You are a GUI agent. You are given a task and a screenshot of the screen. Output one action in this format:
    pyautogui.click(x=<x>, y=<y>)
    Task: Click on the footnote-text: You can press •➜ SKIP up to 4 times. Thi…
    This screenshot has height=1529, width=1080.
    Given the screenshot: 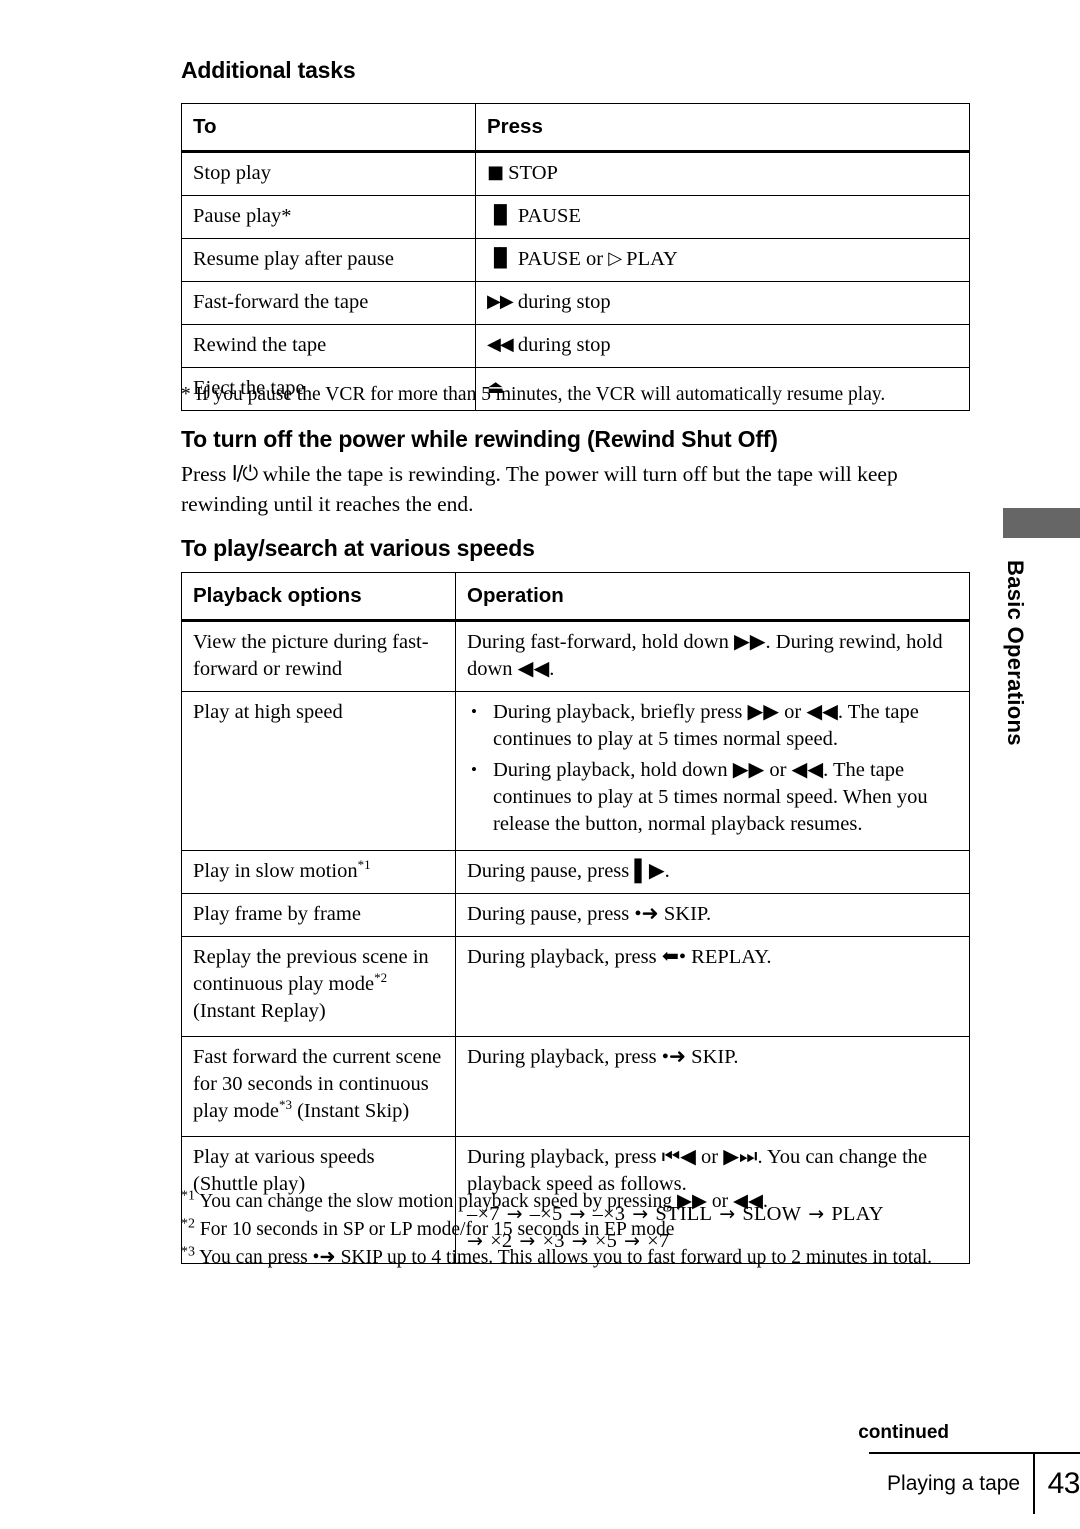 What is the action you would take?
    pyautogui.click(x=566, y=1257)
    